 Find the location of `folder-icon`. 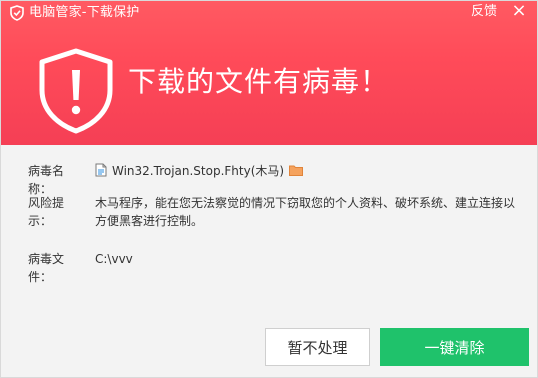

folder-icon is located at coordinates (296, 170).